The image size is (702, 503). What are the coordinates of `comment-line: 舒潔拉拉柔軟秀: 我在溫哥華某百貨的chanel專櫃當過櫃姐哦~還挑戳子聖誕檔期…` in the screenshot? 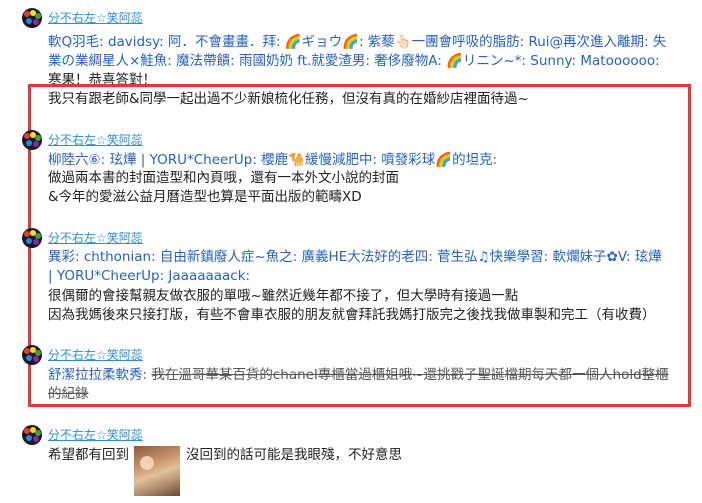 It's located at (358, 375).